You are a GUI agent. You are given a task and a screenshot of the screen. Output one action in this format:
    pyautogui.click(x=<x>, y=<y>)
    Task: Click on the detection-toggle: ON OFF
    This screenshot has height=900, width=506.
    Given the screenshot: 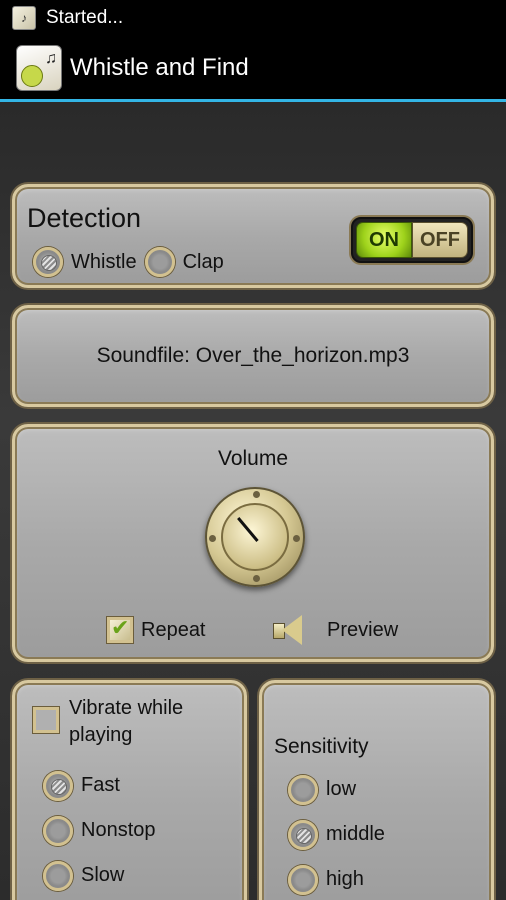 What is the action you would take?
    pyautogui.click(x=412, y=240)
    